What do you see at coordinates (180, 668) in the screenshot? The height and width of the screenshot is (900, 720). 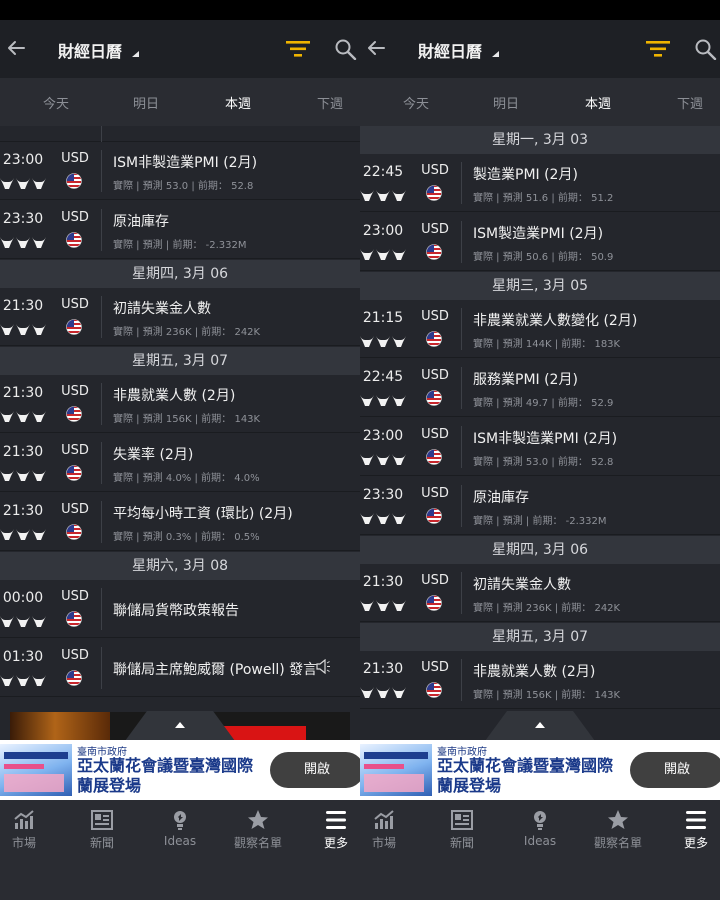 I see `event-row: 01:30 USD 聯儲局主席鮑威爾 (Powell) 發言` at bounding box center [180, 668].